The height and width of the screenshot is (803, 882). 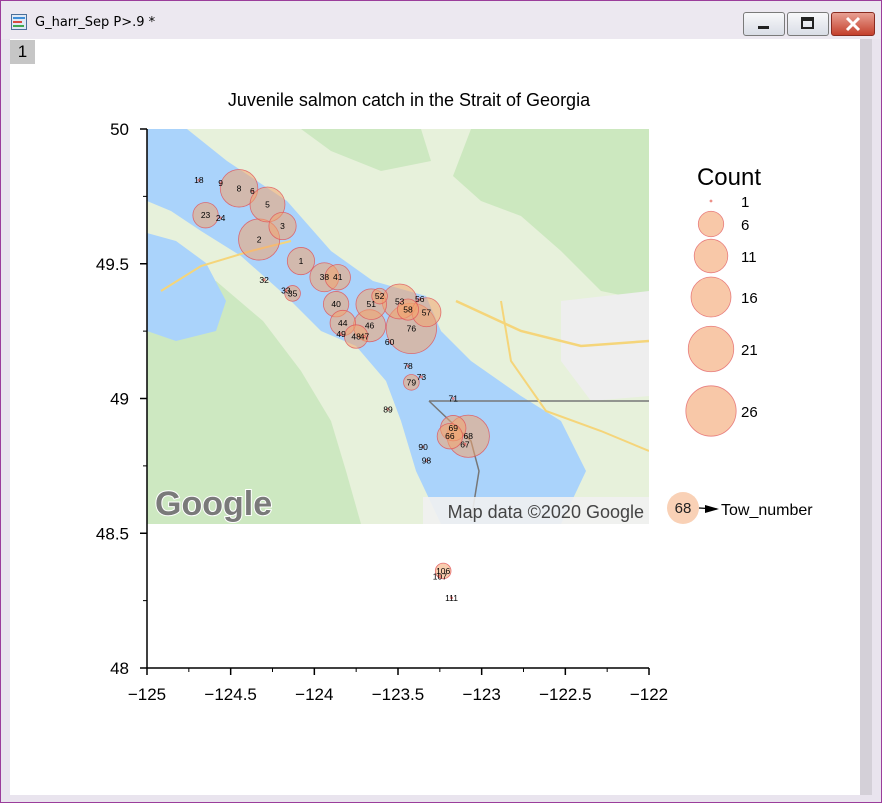 What do you see at coordinates (206, 215) in the screenshot?
I see `tow-number-label: 23` at bounding box center [206, 215].